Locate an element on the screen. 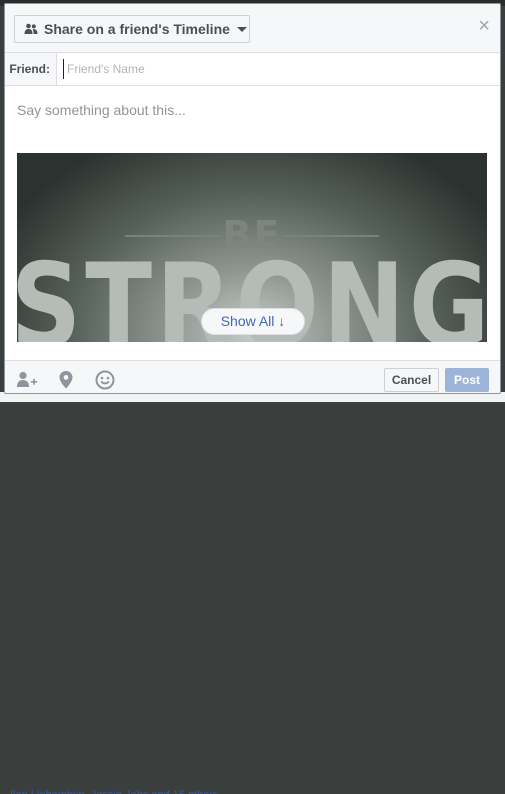 The width and height of the screenshot is (505, 794). cancel-button: Cancel is located at coordinates (411, 380).